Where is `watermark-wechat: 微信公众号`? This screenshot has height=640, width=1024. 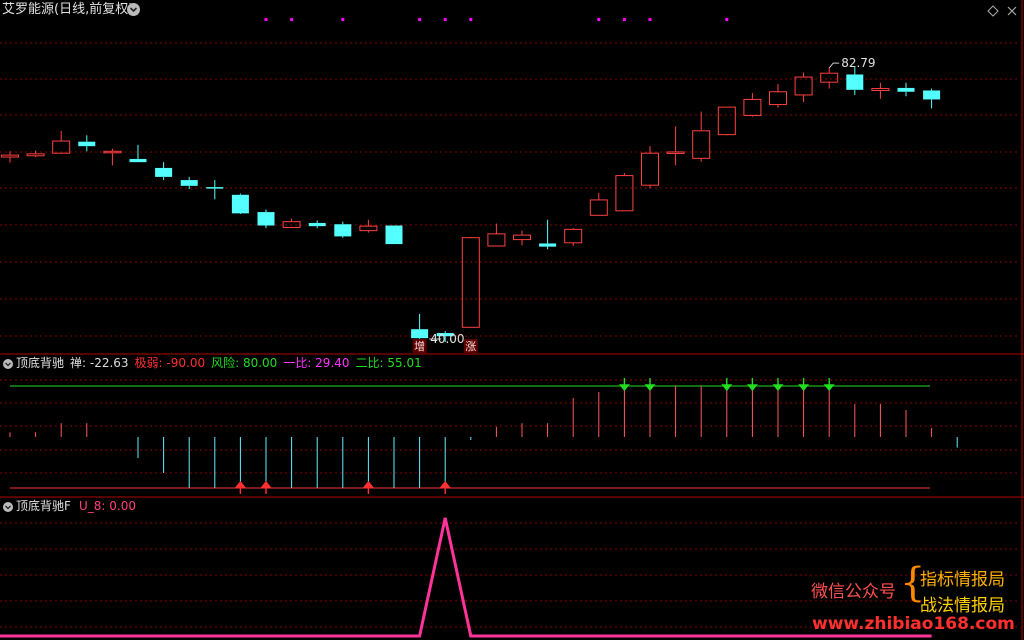
watermark-wechat: 微信公众号 is located at coordinates (853, 592).